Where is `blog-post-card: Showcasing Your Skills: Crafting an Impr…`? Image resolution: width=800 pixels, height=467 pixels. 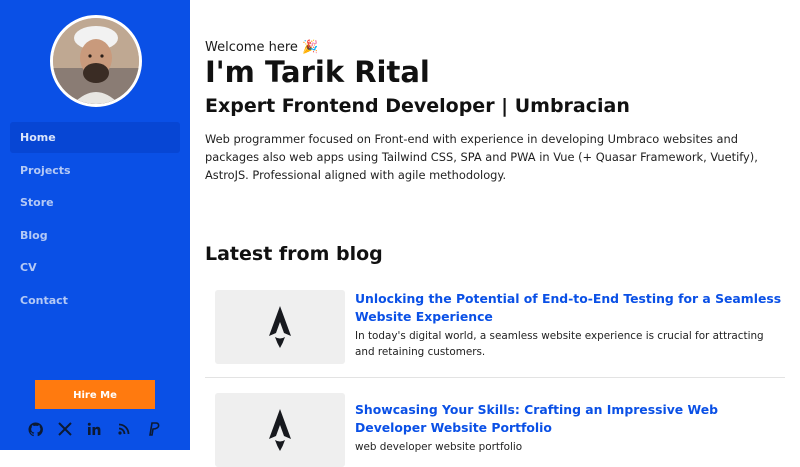
blog-post-card: Showcasing Your Skills: Crafting an Impr… is located at coordinates (500, 430).